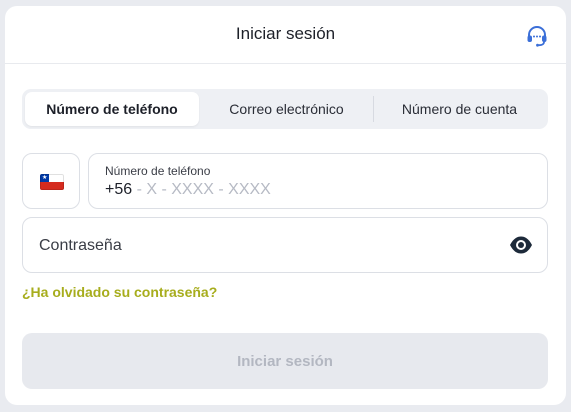  I want to click on tab-email: Correo electrónico, so click(286, 109).